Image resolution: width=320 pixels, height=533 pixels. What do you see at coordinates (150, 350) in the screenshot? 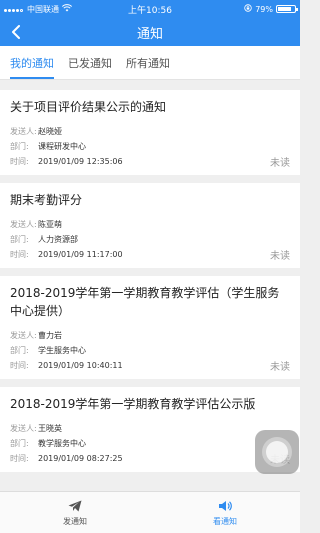
I see `department-row: 部门: 学生服务中心` at bounding box center [150, 350].